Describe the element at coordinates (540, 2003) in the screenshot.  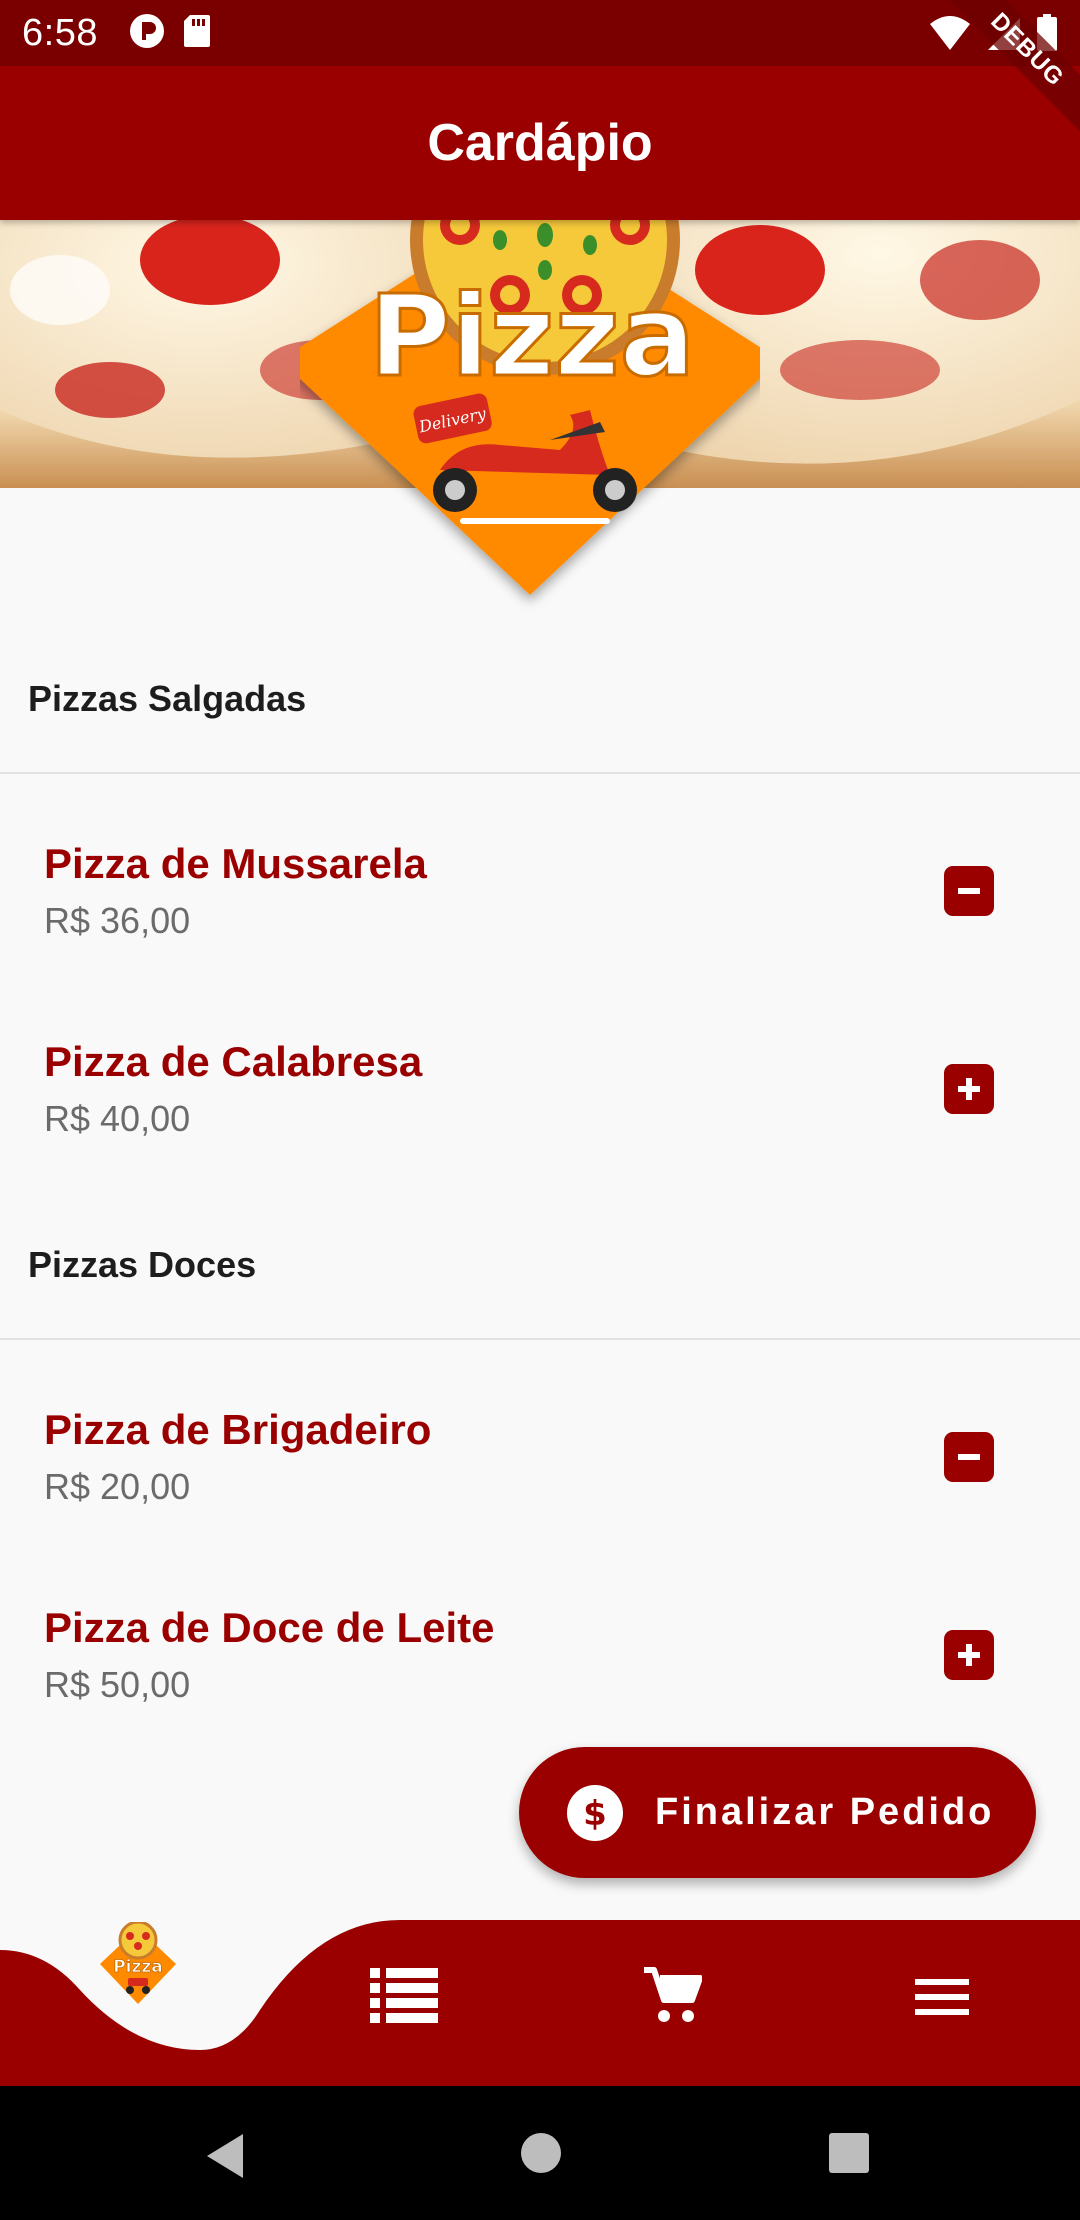
I see `bottom-navigation: Pizza` at that location.